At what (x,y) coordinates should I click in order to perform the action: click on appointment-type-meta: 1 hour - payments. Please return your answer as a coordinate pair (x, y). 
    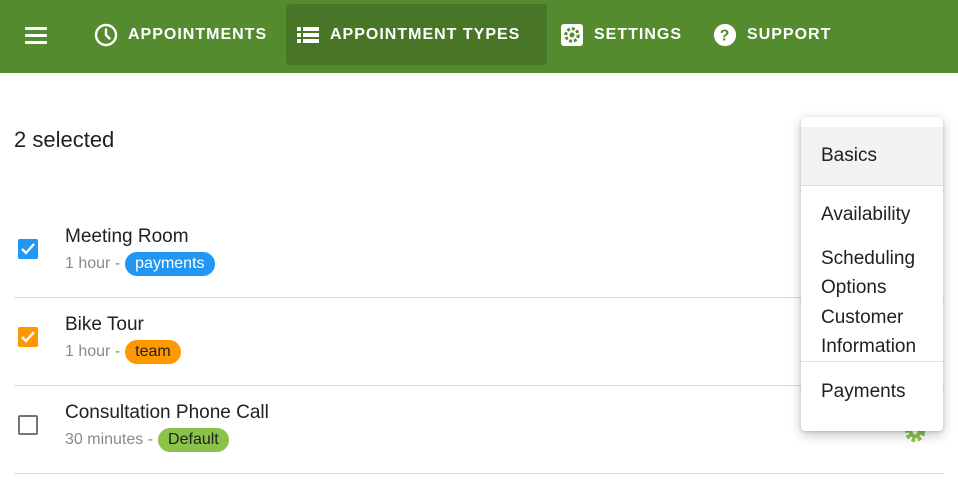
    Looking at the image, I should click on (140, 264).